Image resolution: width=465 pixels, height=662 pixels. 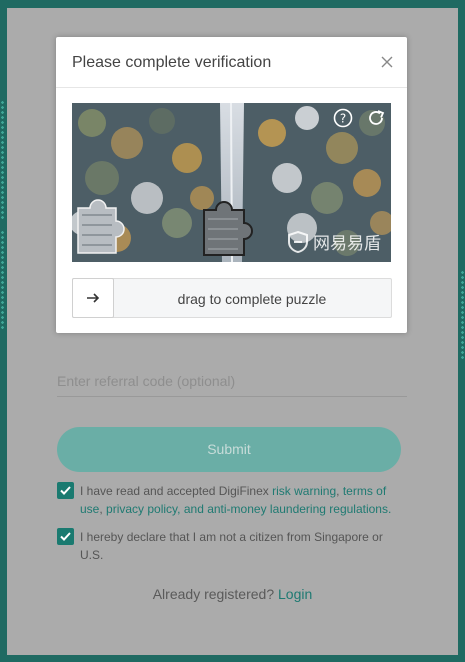 I want to click on help-icon: ?, so click(x=343, y=118).